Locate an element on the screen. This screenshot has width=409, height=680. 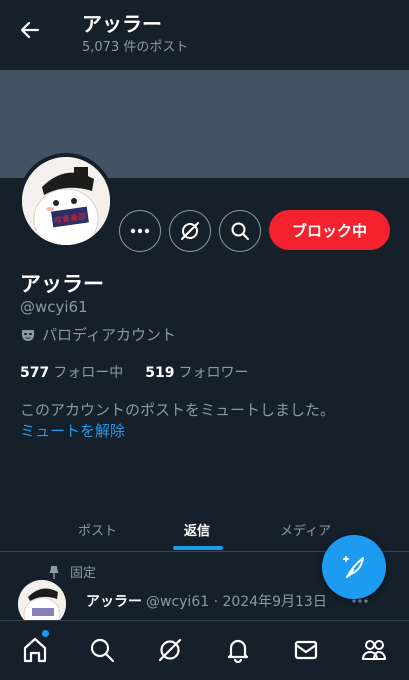
header-title: アッラー is located at coordinates (122, 24).